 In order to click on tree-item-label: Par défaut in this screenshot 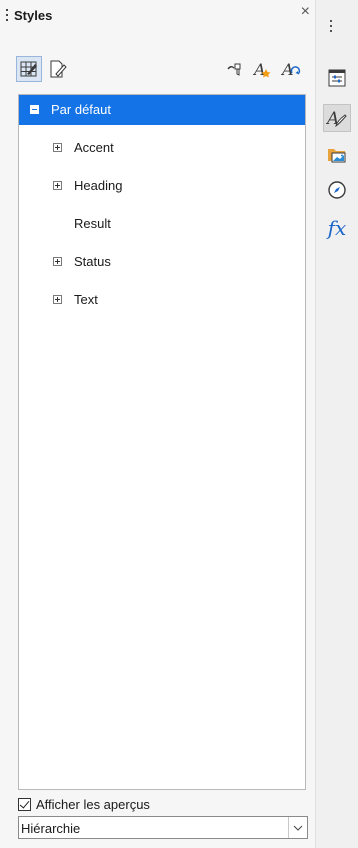, I will do `click(81, 109)`.